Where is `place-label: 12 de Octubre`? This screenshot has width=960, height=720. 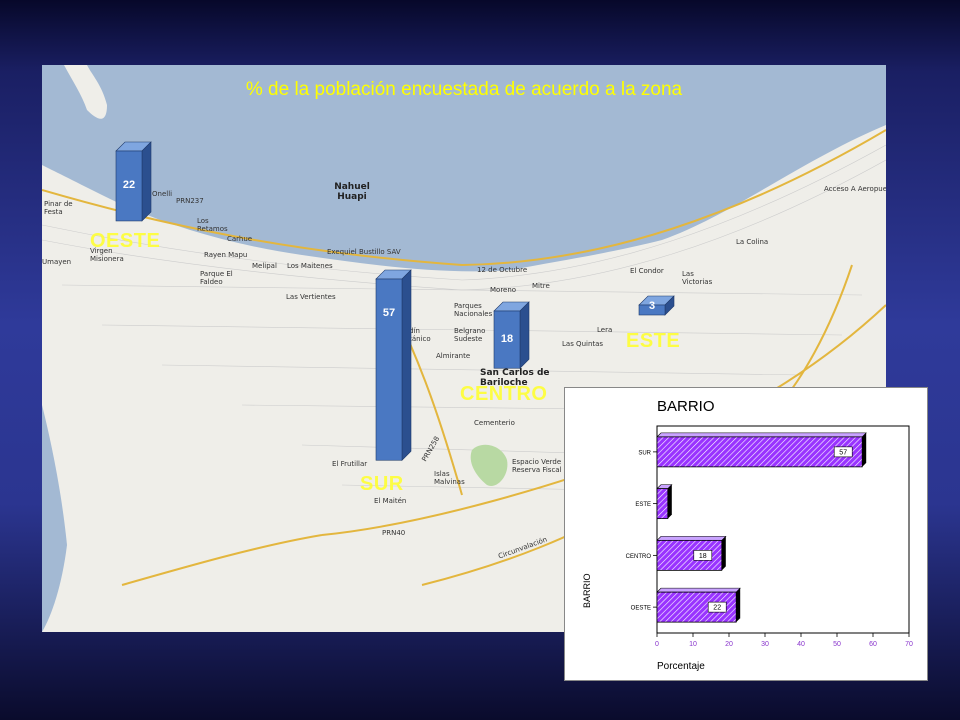 place-label: 12 de Octubre is located at coordinates (502, 270).